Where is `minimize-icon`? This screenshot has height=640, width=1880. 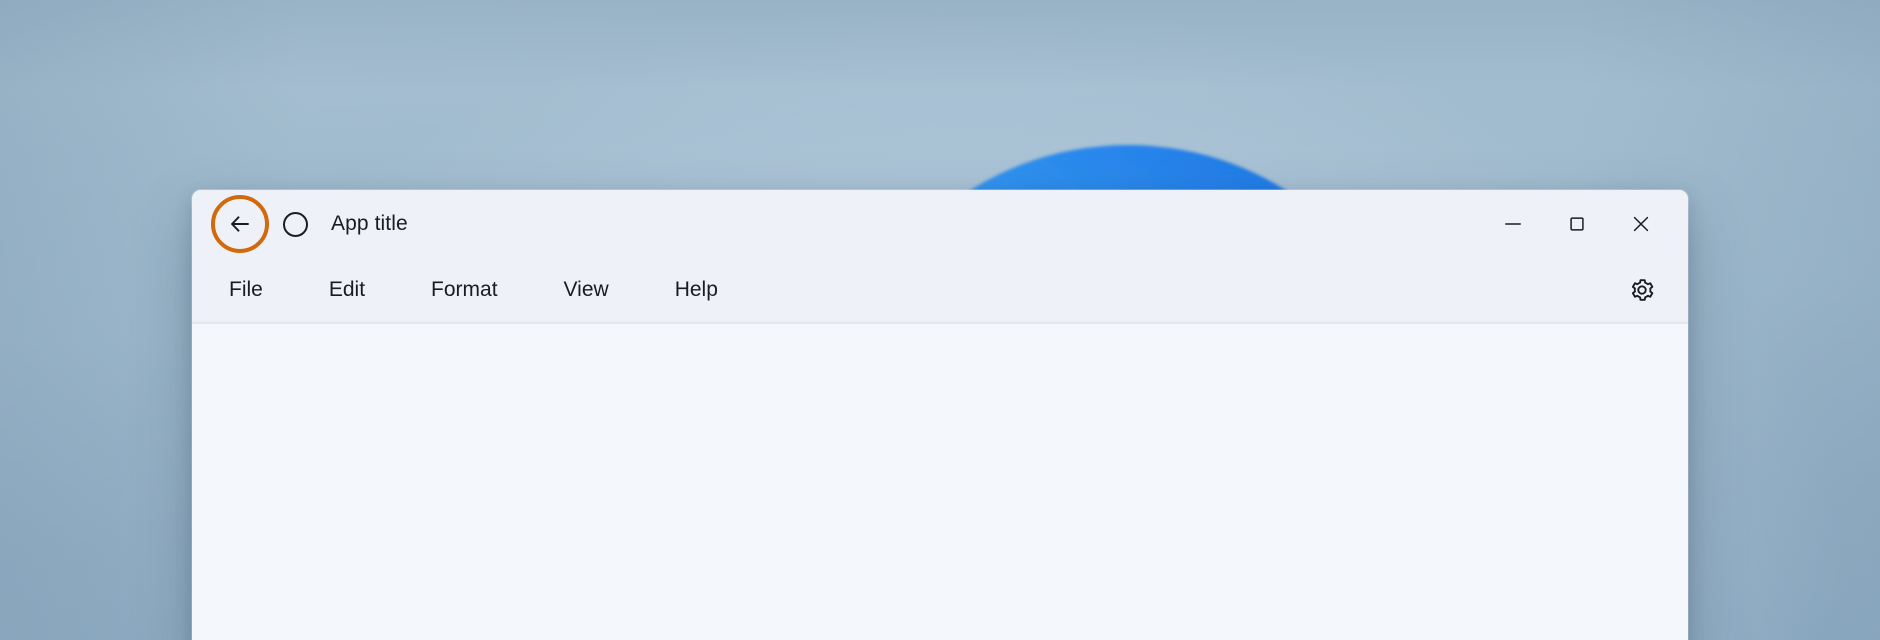 minimize-icon is located at coordinates (1513, 224).